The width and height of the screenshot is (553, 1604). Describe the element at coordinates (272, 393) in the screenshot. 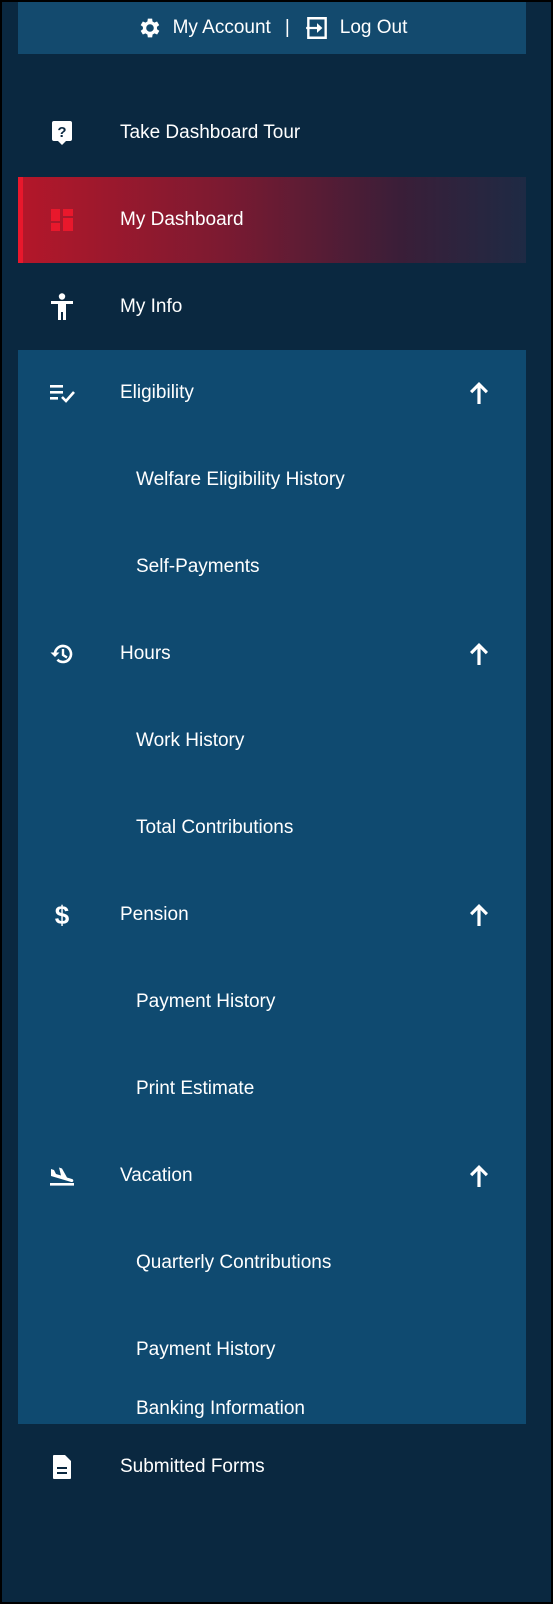

I see `nav-item-eligibility: Eligibility` at that location.